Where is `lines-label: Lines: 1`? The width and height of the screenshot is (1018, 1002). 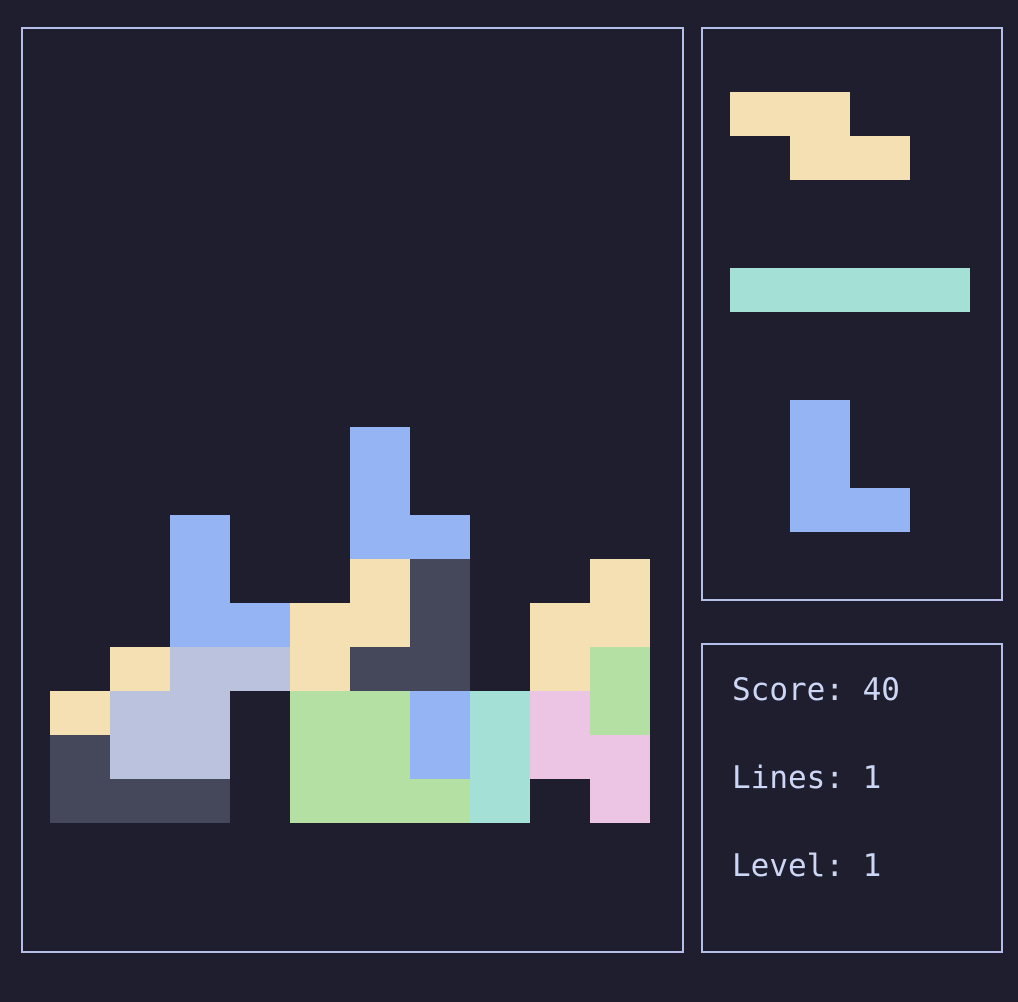 lines-label: Lines: 1 is located at coordinates (807, 778).